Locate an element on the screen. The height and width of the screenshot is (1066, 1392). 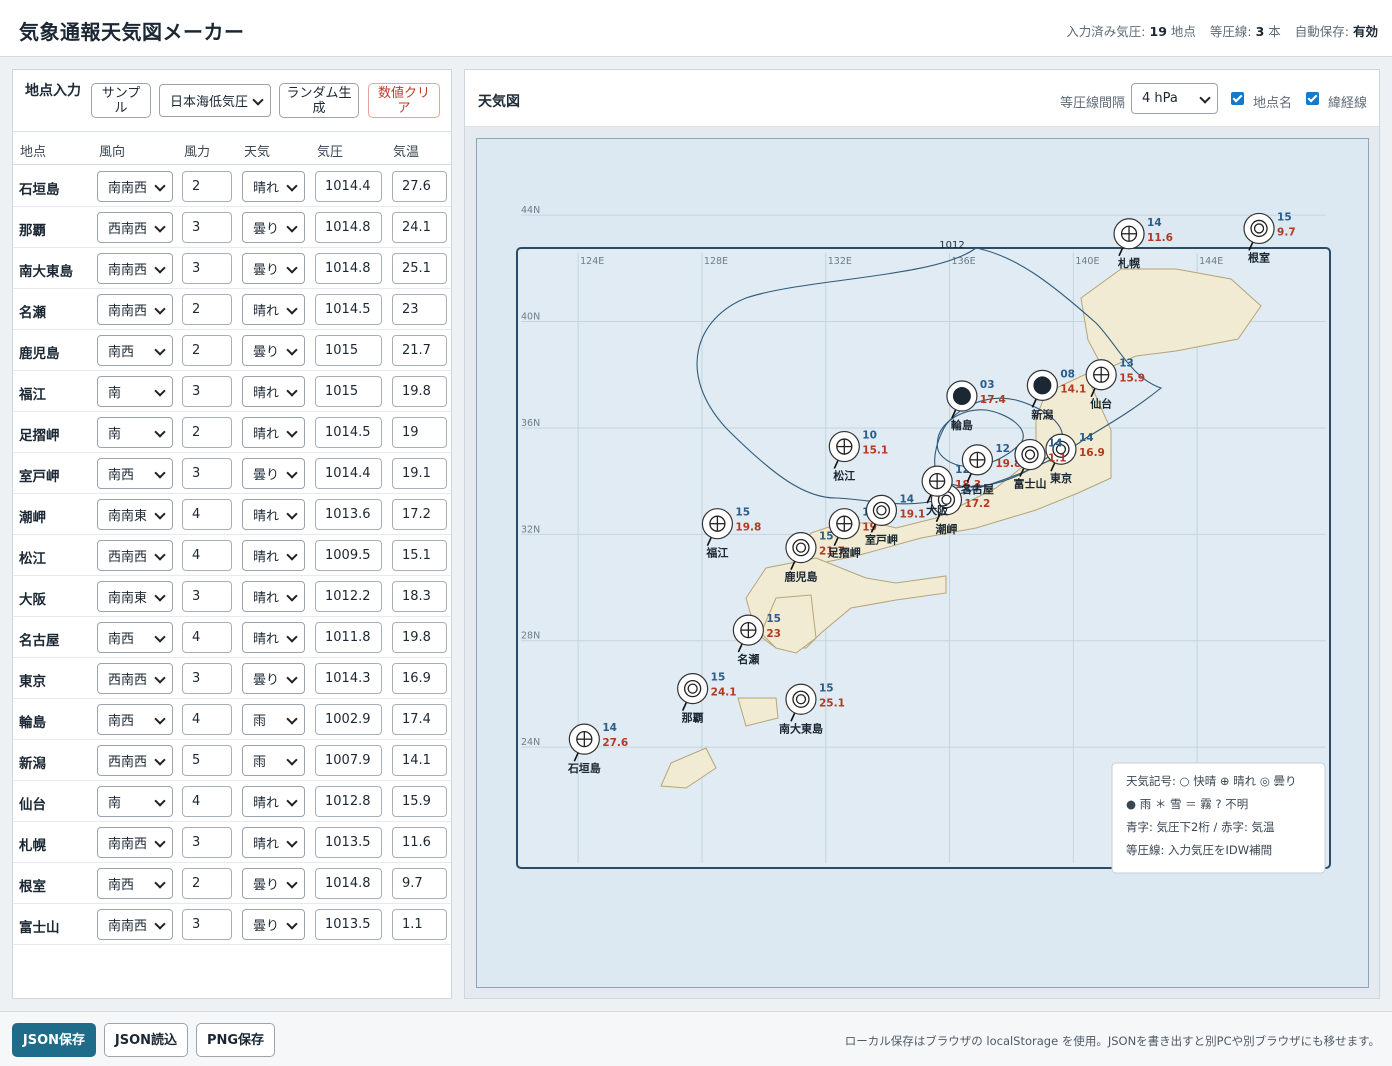
clear-values-button: 数値クリア is located at coordinates (404, 100).